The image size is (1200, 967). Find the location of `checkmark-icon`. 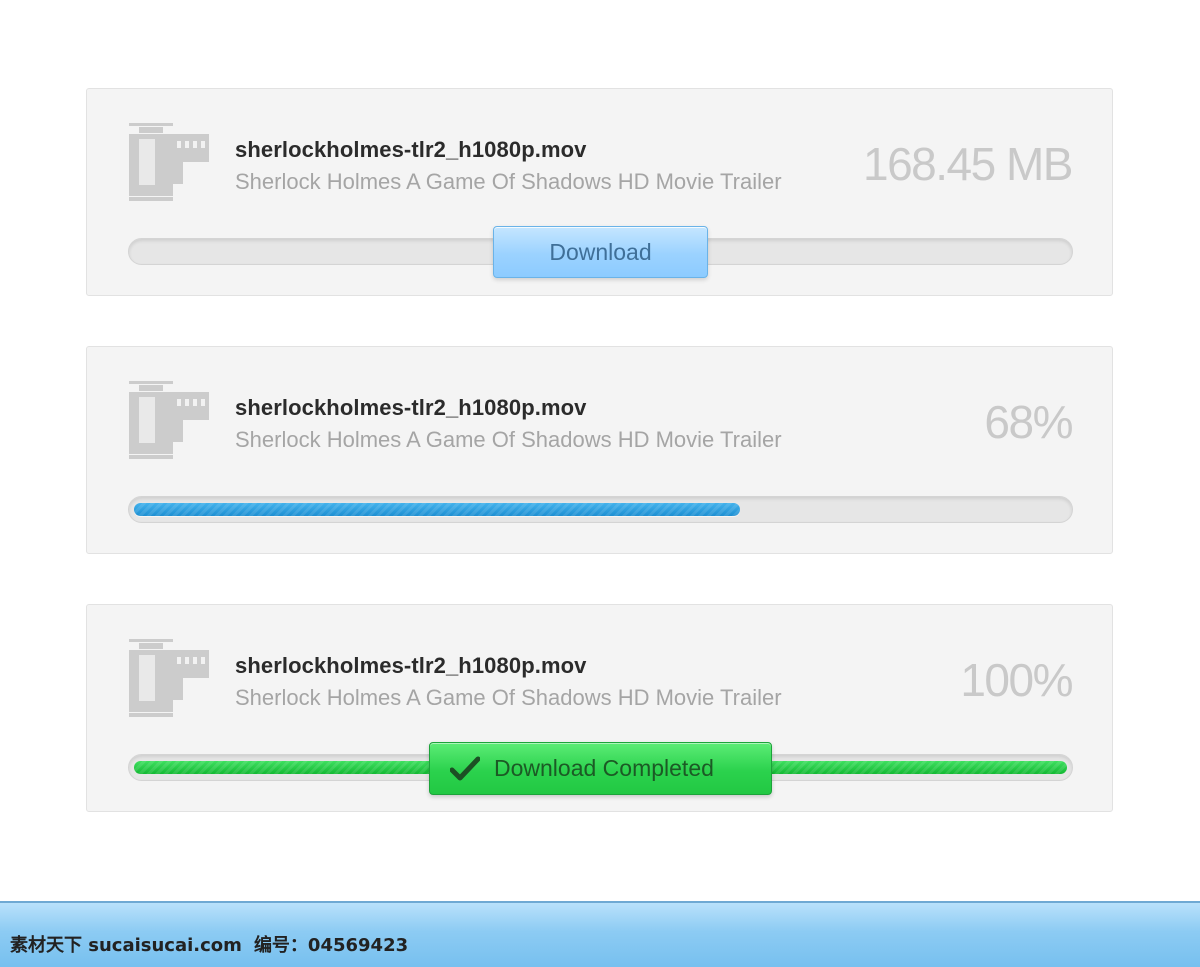

checkmark-icon is located at coordinates (465, 768).